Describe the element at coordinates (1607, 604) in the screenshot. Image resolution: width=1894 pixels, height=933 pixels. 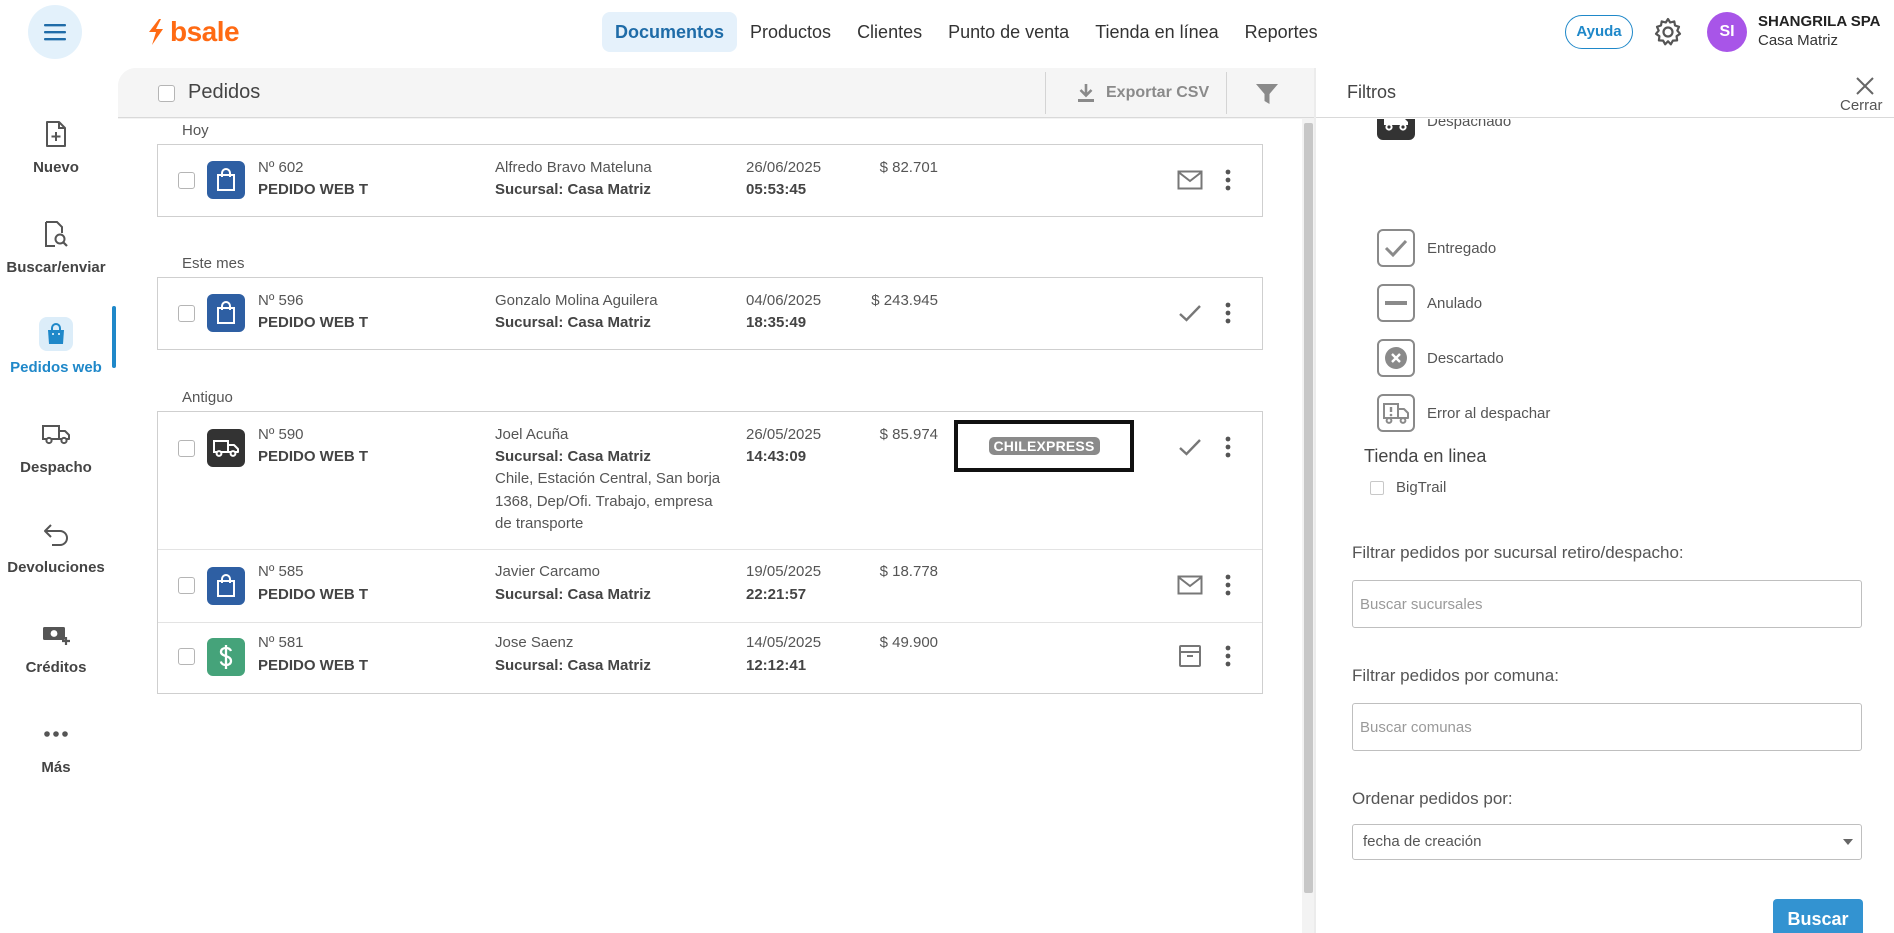
I see `branch-search-input` at that location.